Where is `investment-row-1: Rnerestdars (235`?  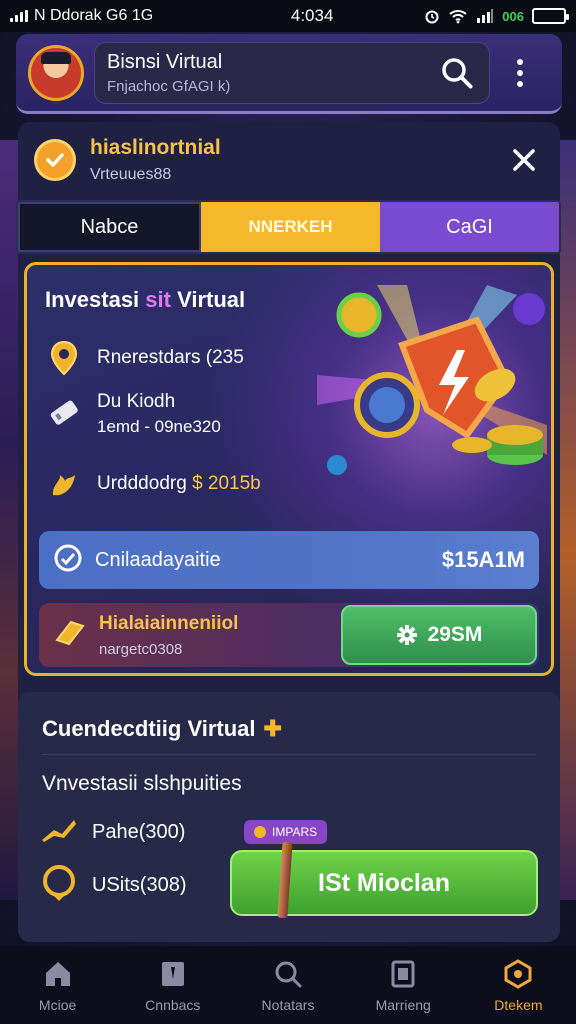 investment-row-1: Rnerestdars (235 is located at coordinates (144, 358).